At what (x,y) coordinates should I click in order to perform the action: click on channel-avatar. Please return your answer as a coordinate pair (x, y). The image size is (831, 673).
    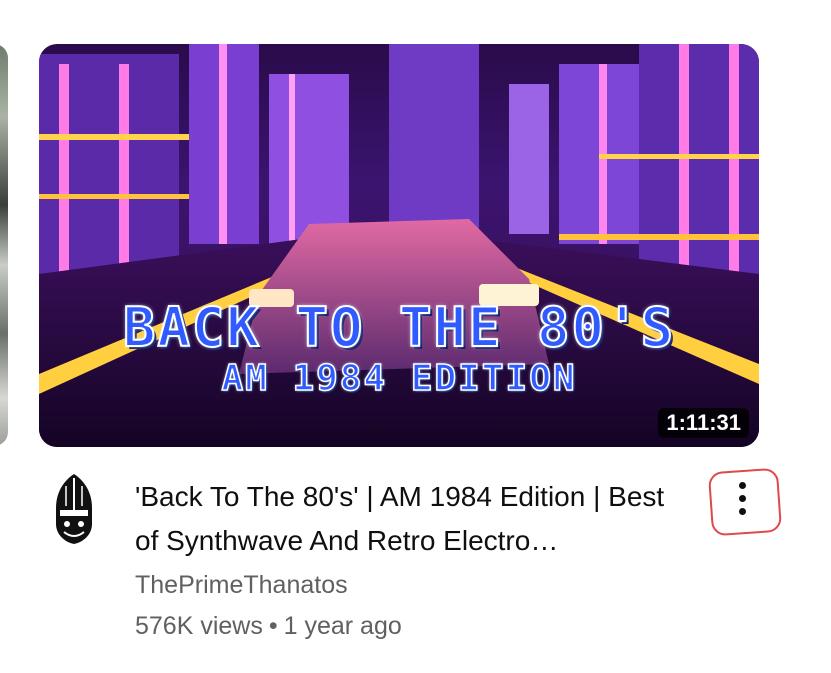
    Looking at the image, I should click on (74, 509).